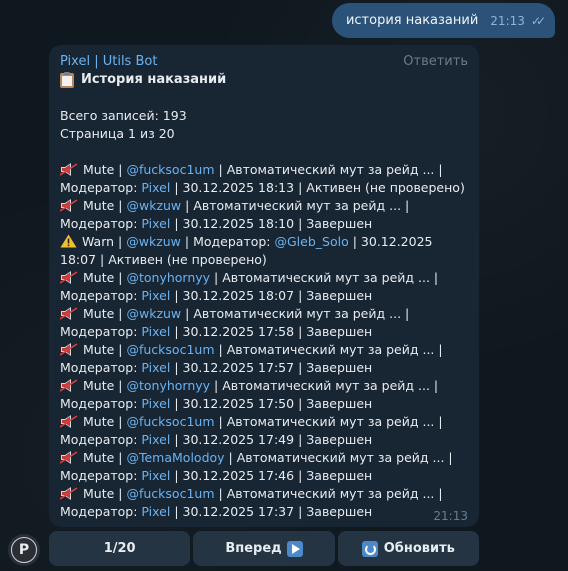  What do you see at coordinates (435, 62) in the screenshot?
I see `reply-button: Ответить` at bounding box center [435, 62].